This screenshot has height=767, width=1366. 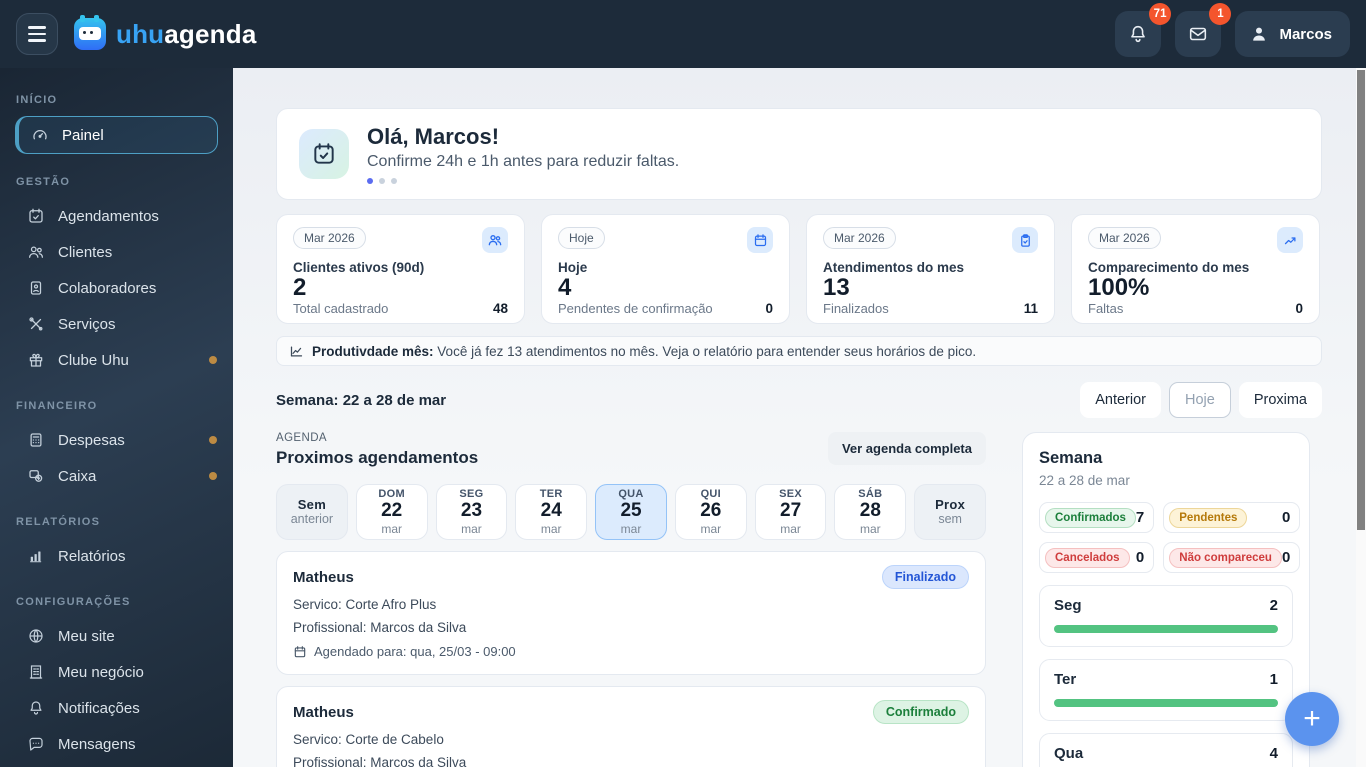 I want to click on brand-primary: uhu, so click(x=140, y=33).